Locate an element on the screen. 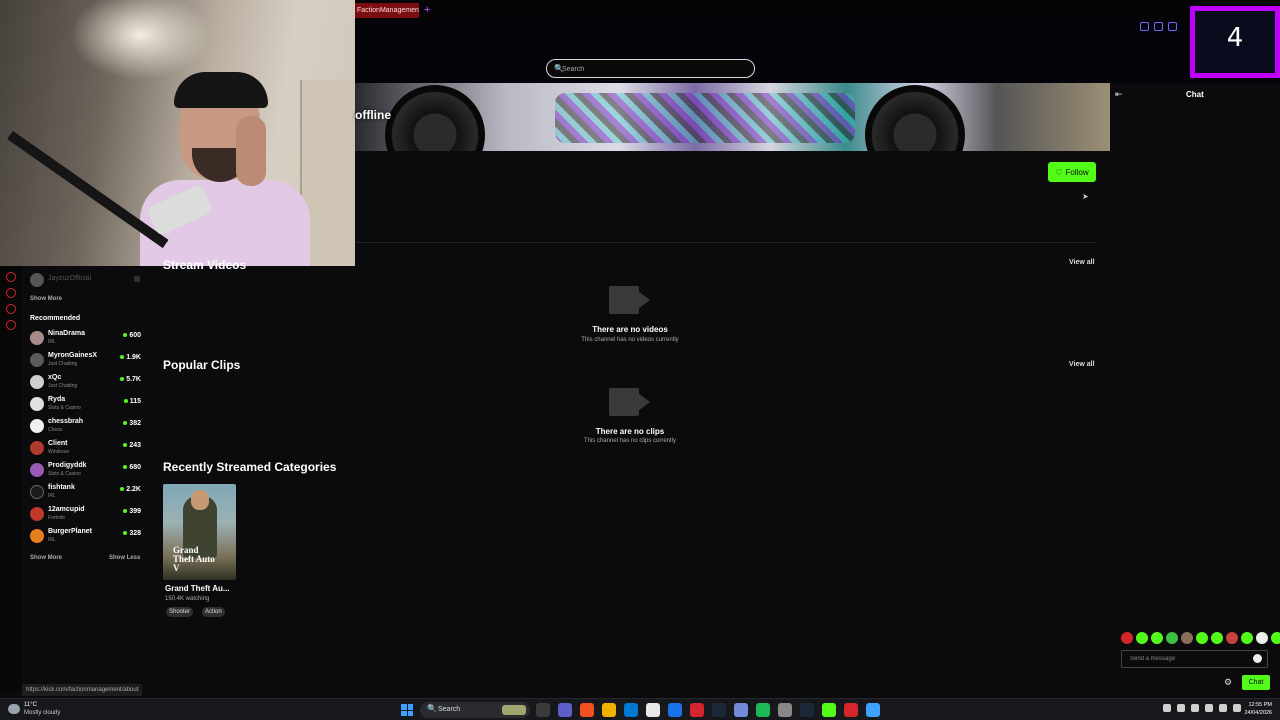 The height and width of the screenshot is (720, 1280). channel-category: Windrose is located at coordinates (59, 452).